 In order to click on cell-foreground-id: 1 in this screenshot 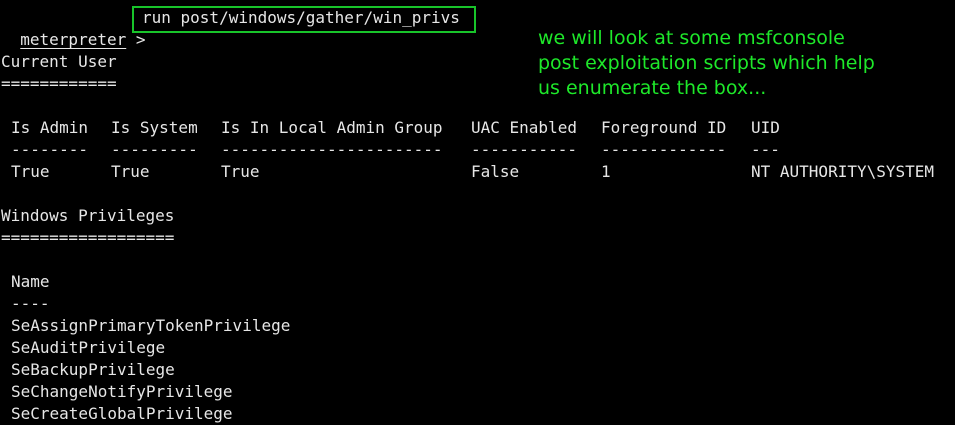, I will do `click(606, 171)`.